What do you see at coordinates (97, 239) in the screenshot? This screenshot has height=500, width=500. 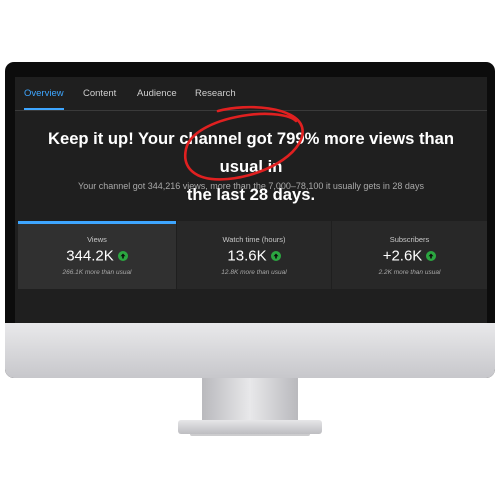 I see `metric-label: Views` at bounding box center [97, 239].